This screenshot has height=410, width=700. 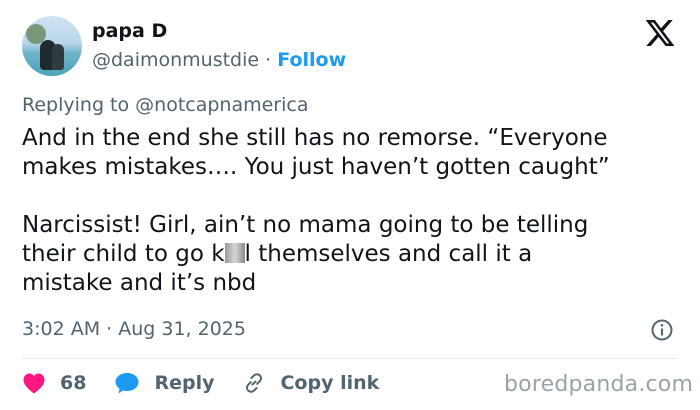 What do you see at coordinates (254, 383) in the screenshot?
I see `link-icon` at bounding box center [254, 383].